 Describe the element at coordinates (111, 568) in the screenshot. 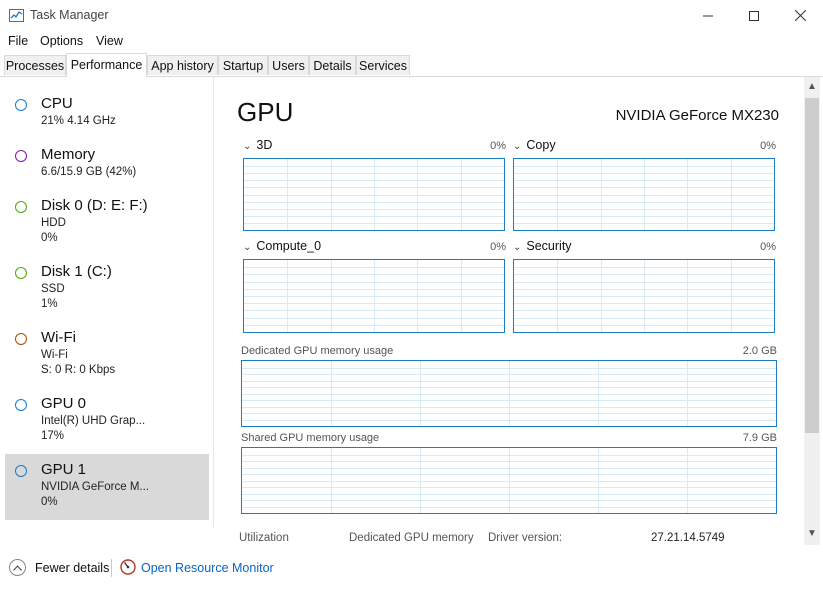

I see `footer-divider` at that location.